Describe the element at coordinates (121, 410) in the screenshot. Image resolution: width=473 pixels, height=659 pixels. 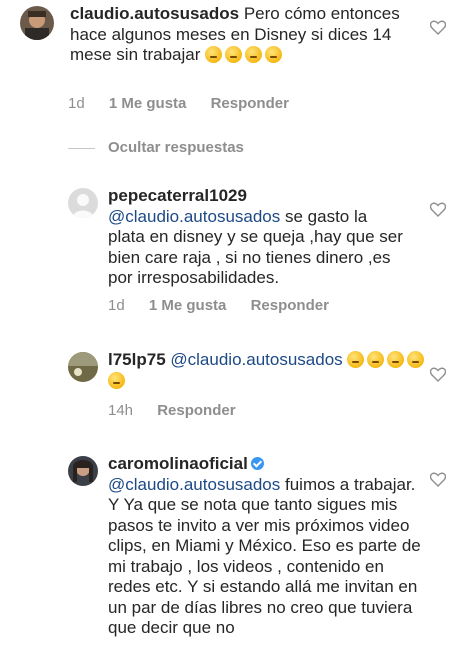
I see `timestamp: 14h` at that location.